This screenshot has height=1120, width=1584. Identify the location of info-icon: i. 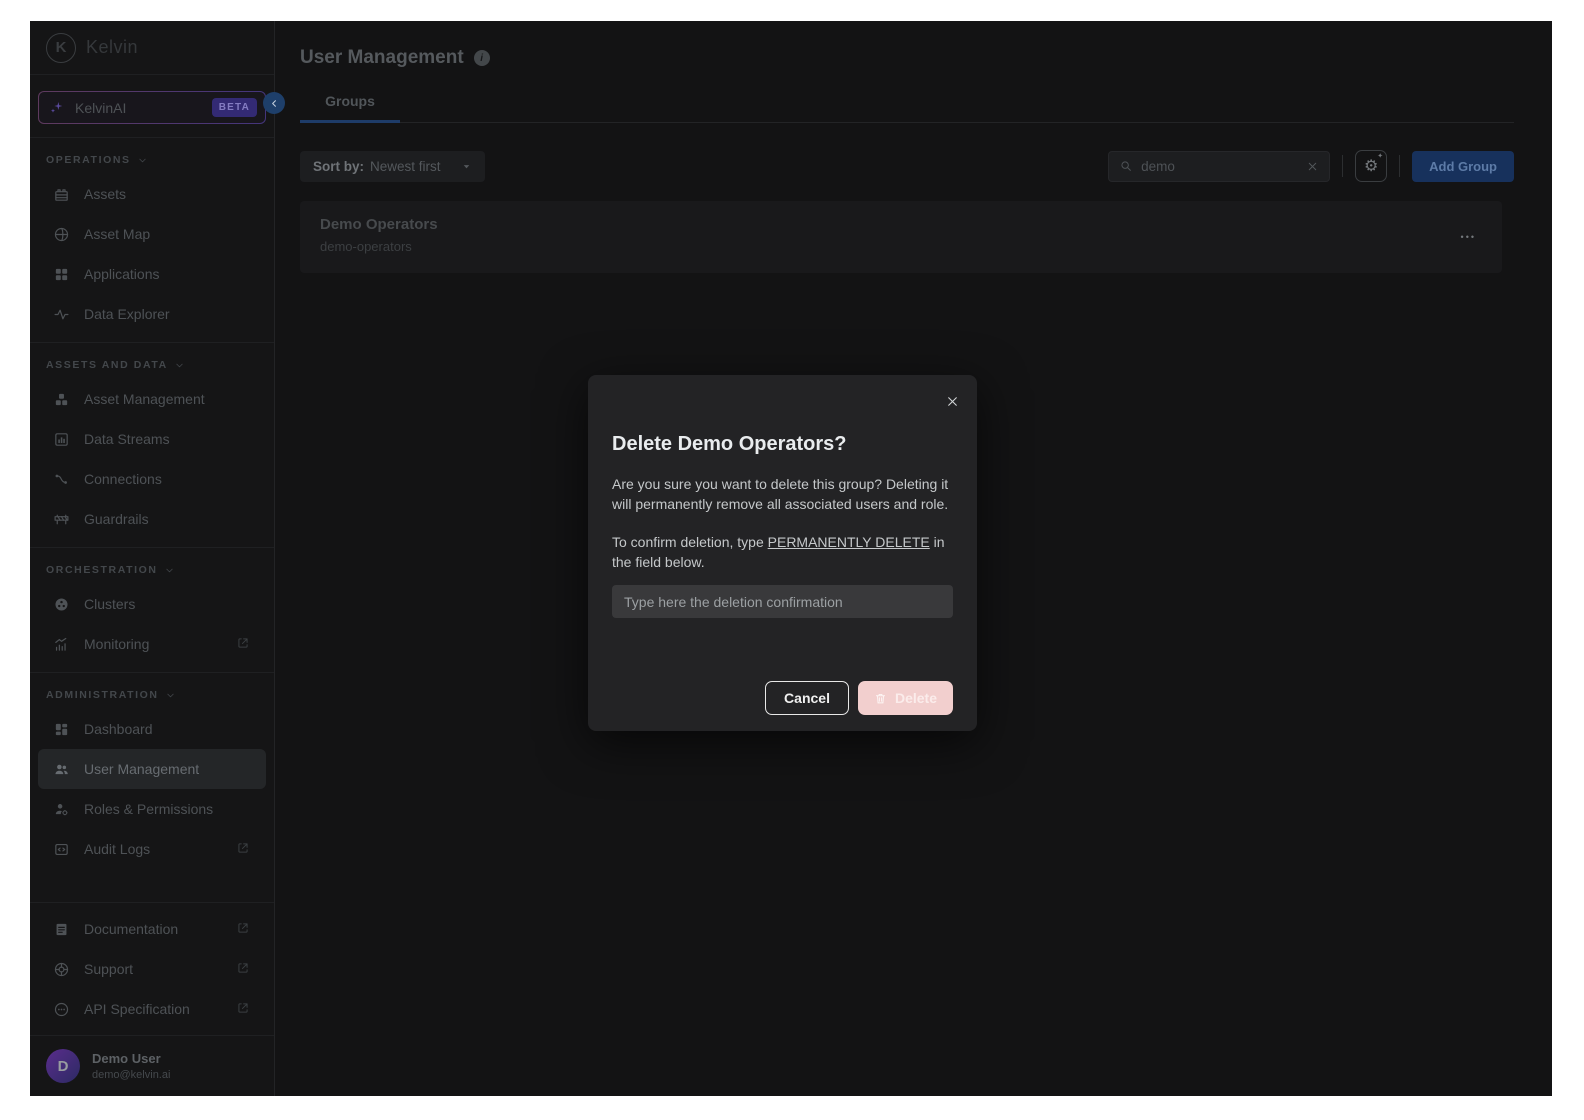
(481, 58).